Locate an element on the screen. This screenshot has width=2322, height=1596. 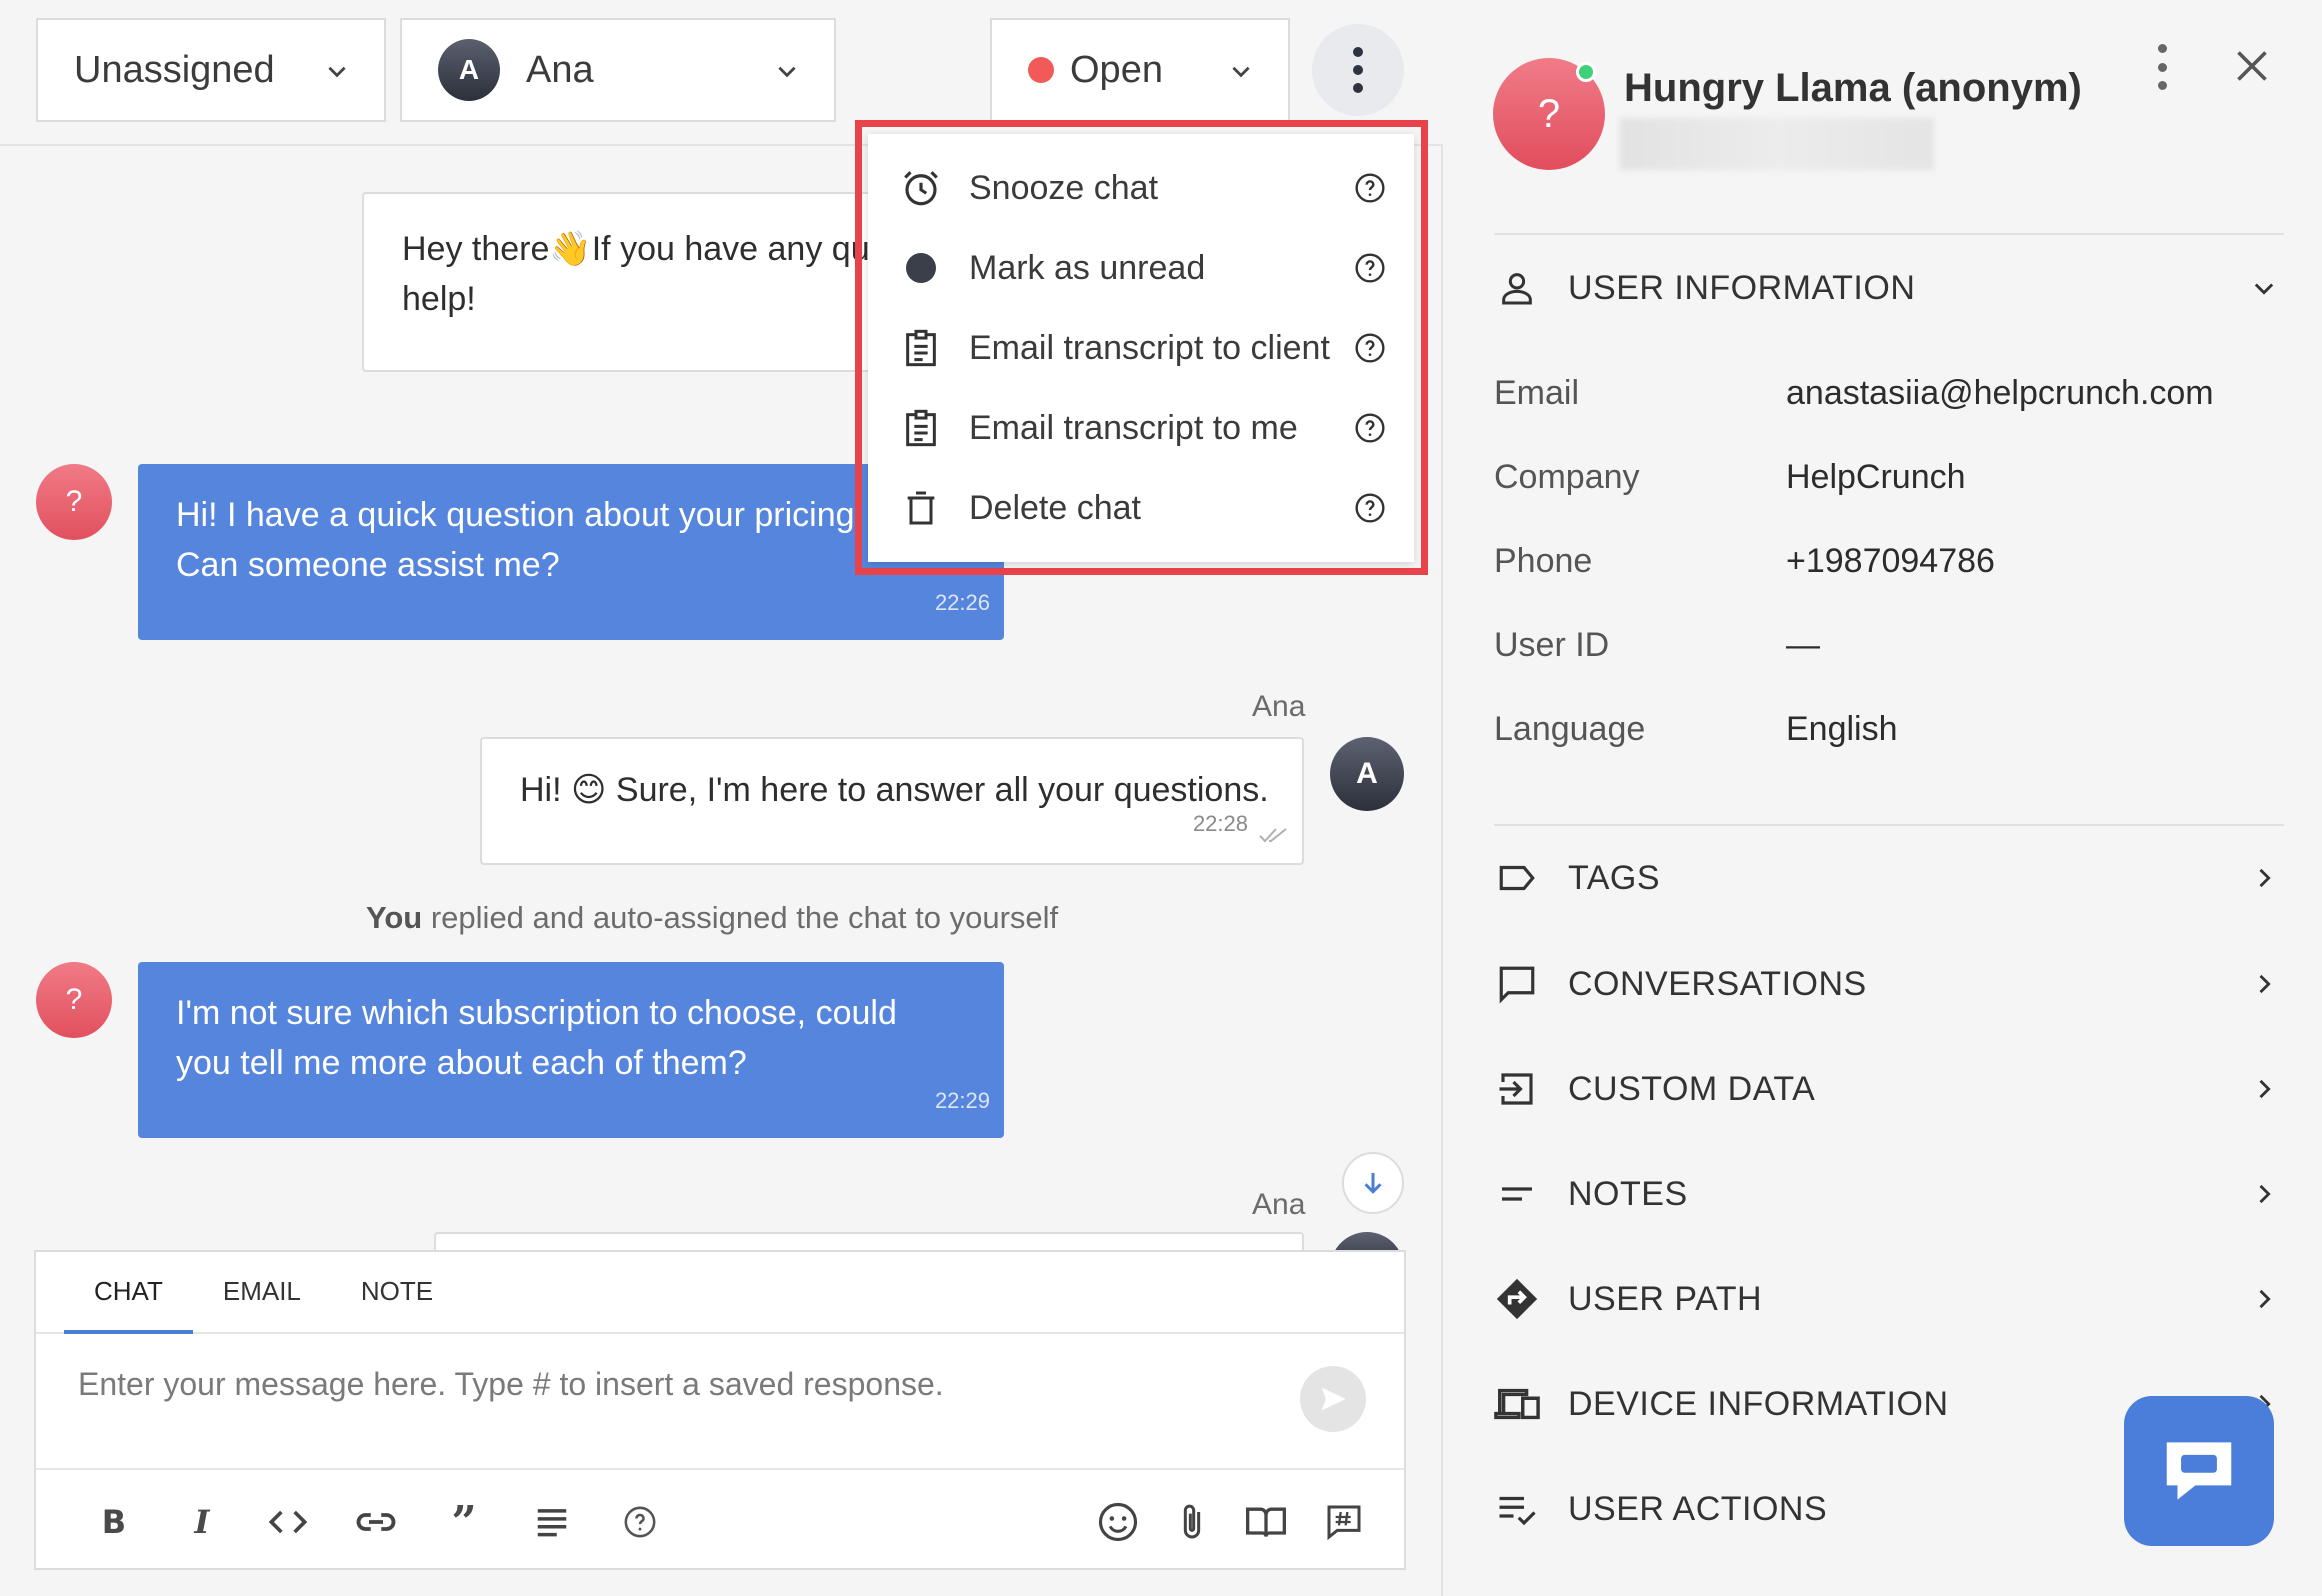
align-icon is located at coordinates (552, 1522).